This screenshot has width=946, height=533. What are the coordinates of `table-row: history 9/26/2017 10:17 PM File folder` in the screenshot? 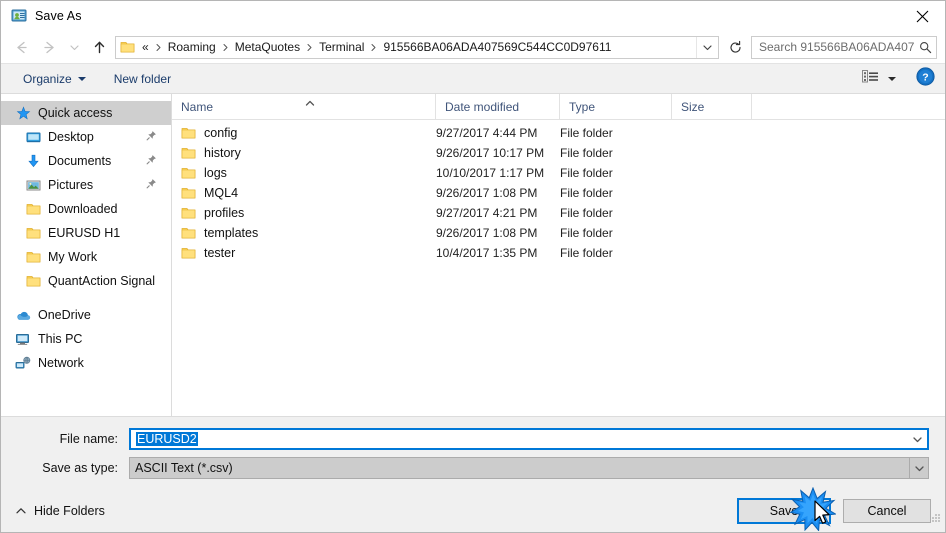 It's located at (558, 153).